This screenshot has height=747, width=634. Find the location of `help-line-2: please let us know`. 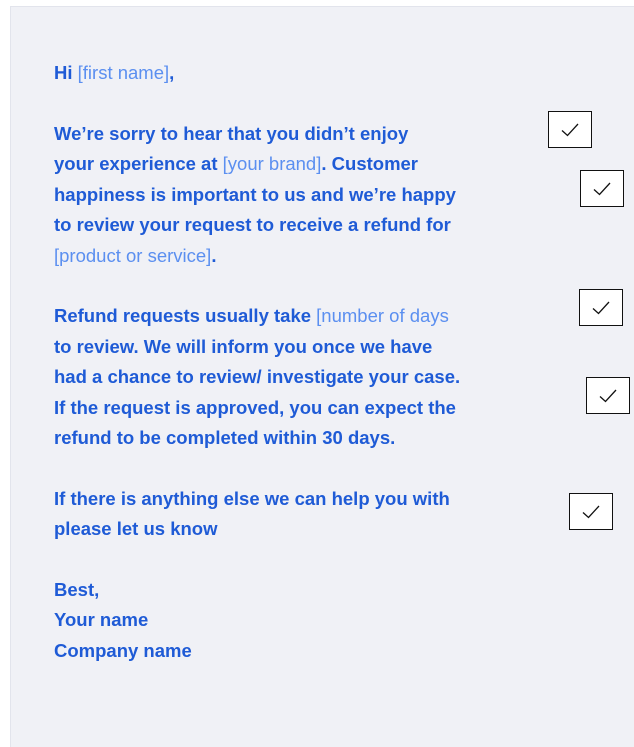

help-line-2: please let us know is located at coordinates (136, 528).